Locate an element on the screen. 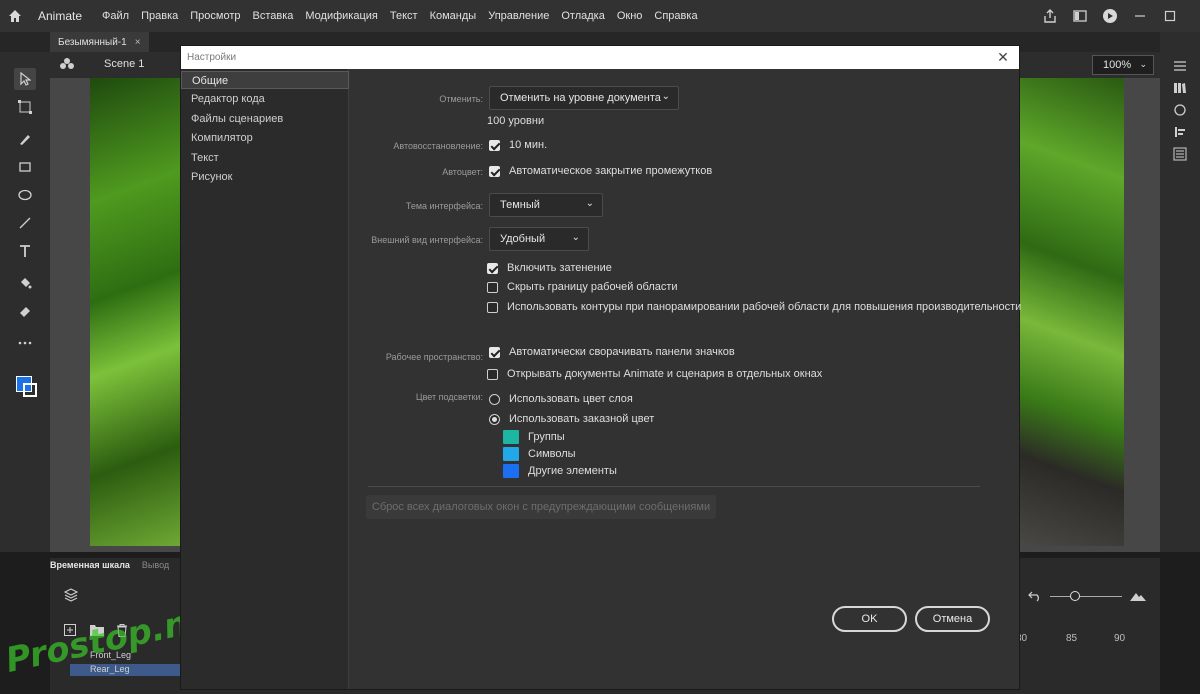  autosave-checkbox is located at coordinates (494, 145).